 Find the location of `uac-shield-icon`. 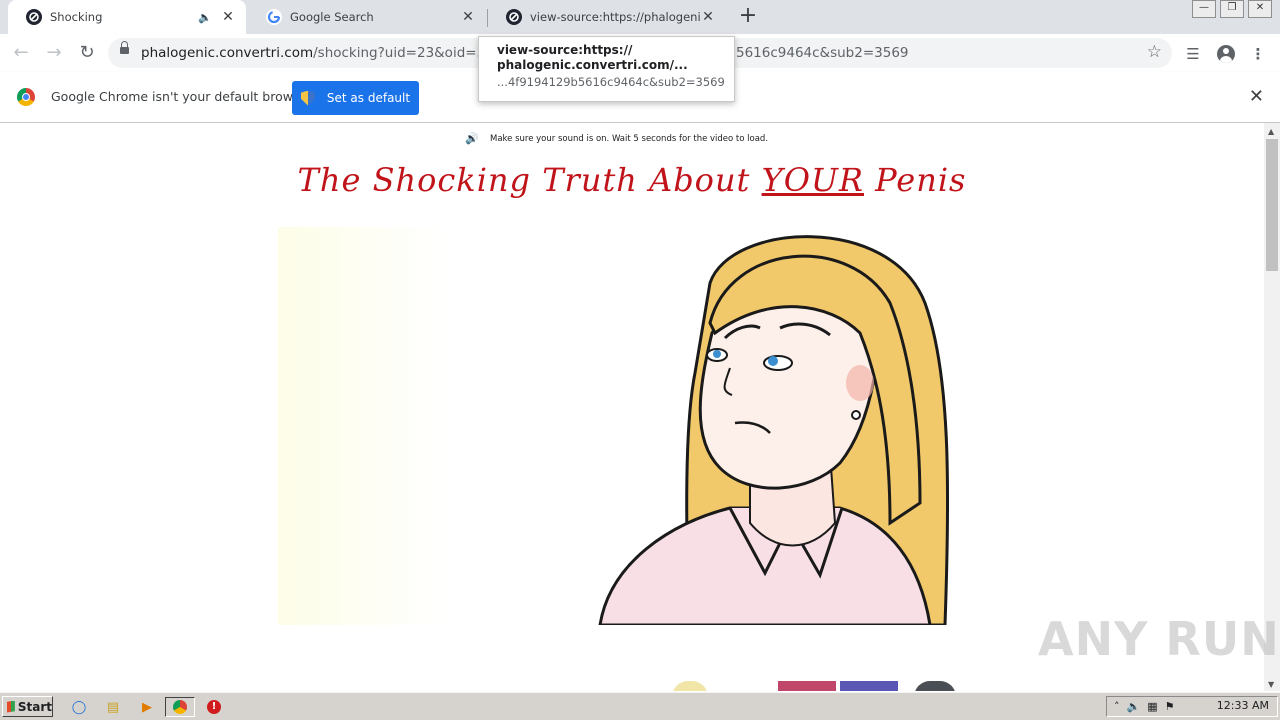

uac-shield-icon is located at coordinates (307, 98).